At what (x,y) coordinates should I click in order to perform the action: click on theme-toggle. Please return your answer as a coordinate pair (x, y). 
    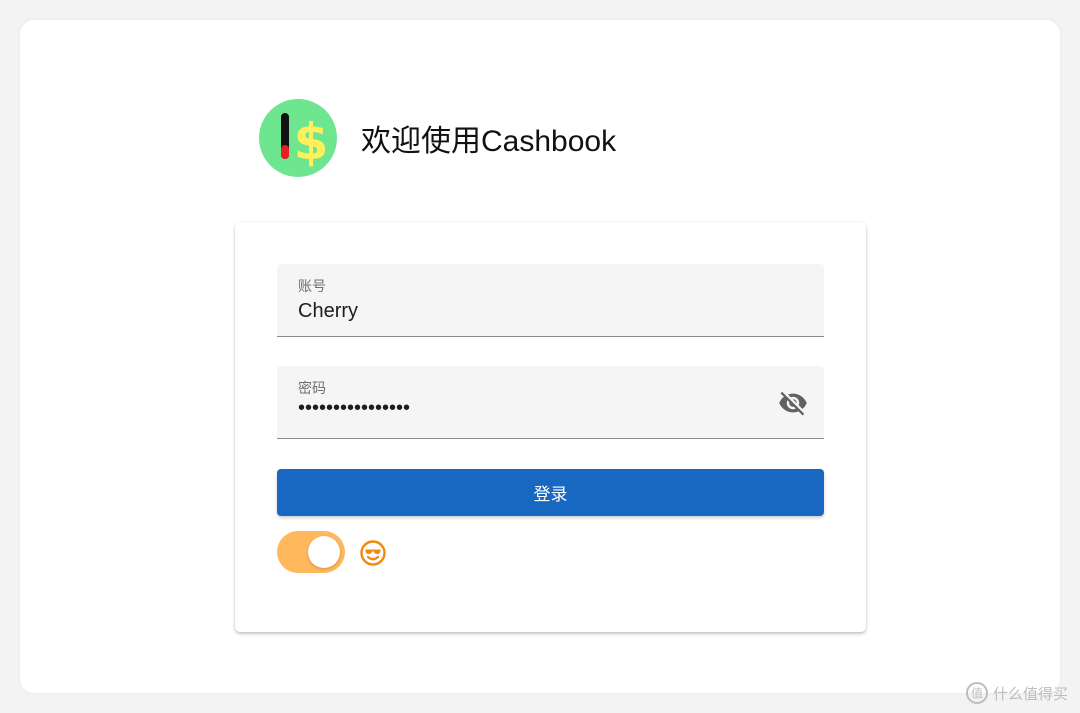
    Looking at the image, I should click on (311, 552).